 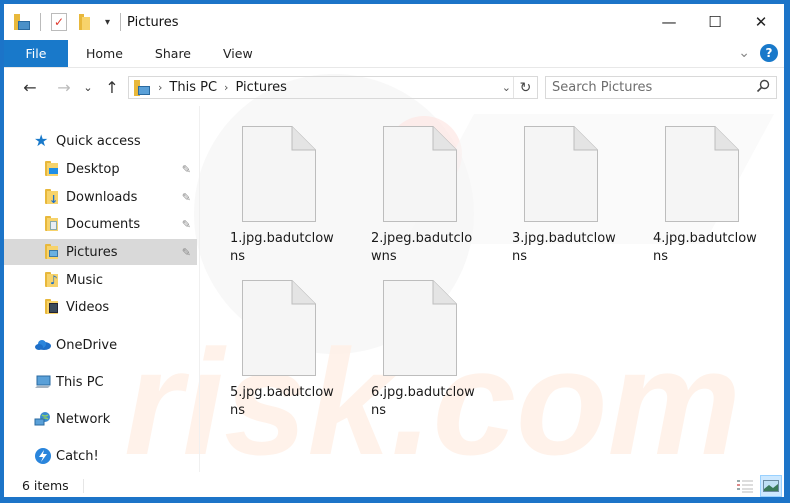 I want to click on address-dropdown-icon: ⌄, so click(x=506, y=87).